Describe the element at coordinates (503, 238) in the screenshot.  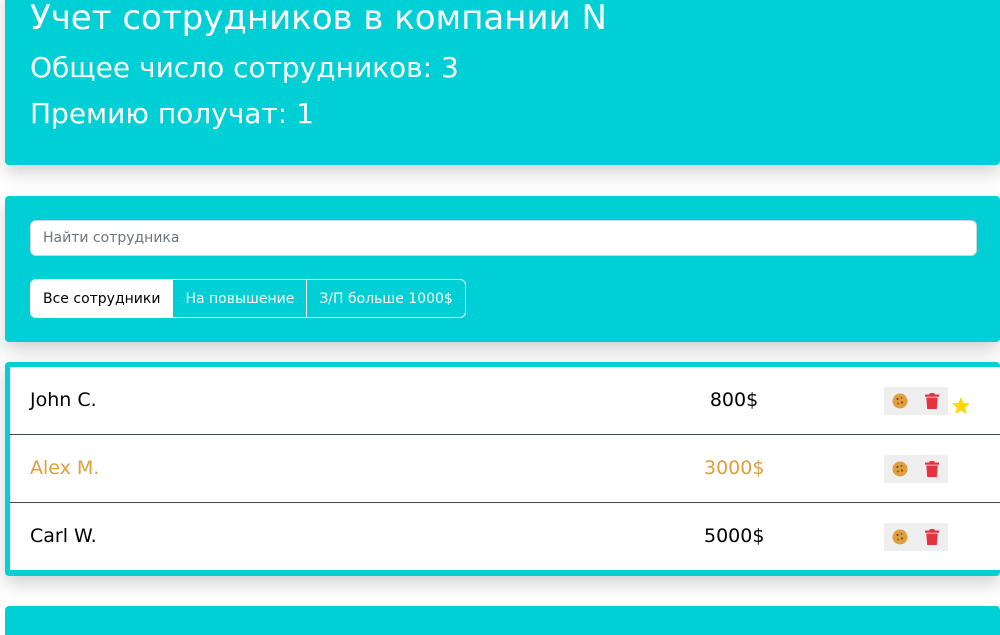
I see `search-input` at that location.